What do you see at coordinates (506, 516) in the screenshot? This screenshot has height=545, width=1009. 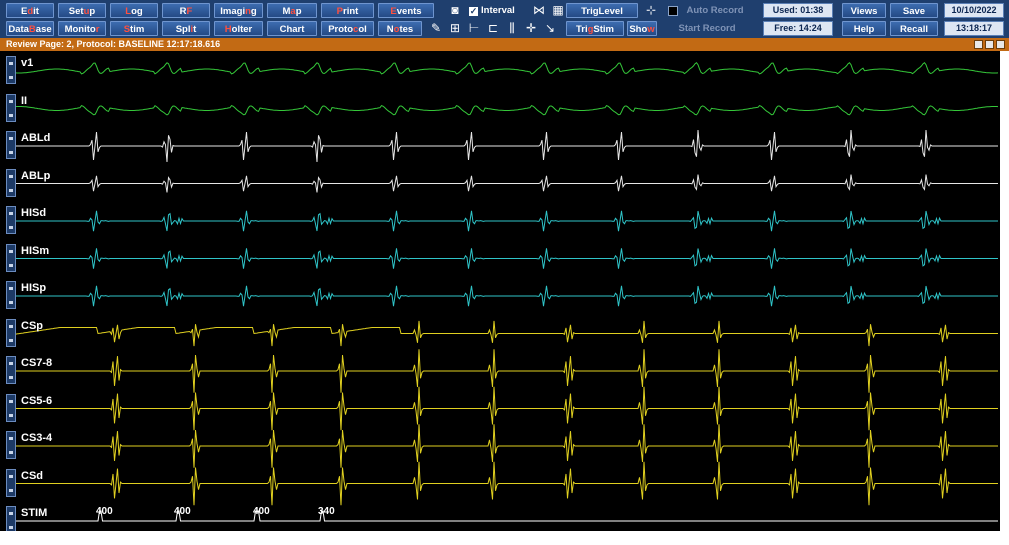 I see `trace-stim` at bounding box center [506, 516].